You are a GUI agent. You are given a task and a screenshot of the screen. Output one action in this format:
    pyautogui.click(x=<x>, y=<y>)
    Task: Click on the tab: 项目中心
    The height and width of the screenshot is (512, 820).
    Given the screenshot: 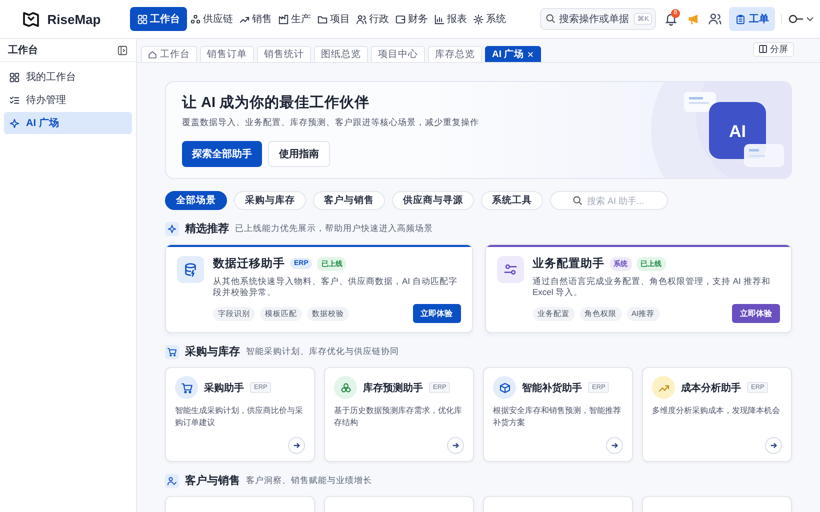 What is the action you would take?
    pyautogui.click(x=398, y=54)
    